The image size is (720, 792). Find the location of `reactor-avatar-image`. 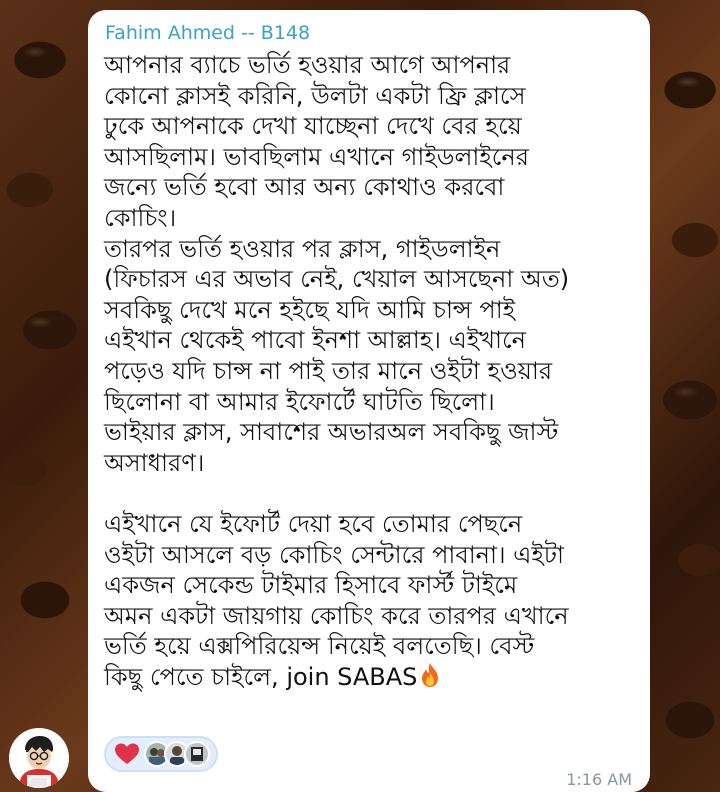

reactor-avatar-image is located at coordinates (197, 754).